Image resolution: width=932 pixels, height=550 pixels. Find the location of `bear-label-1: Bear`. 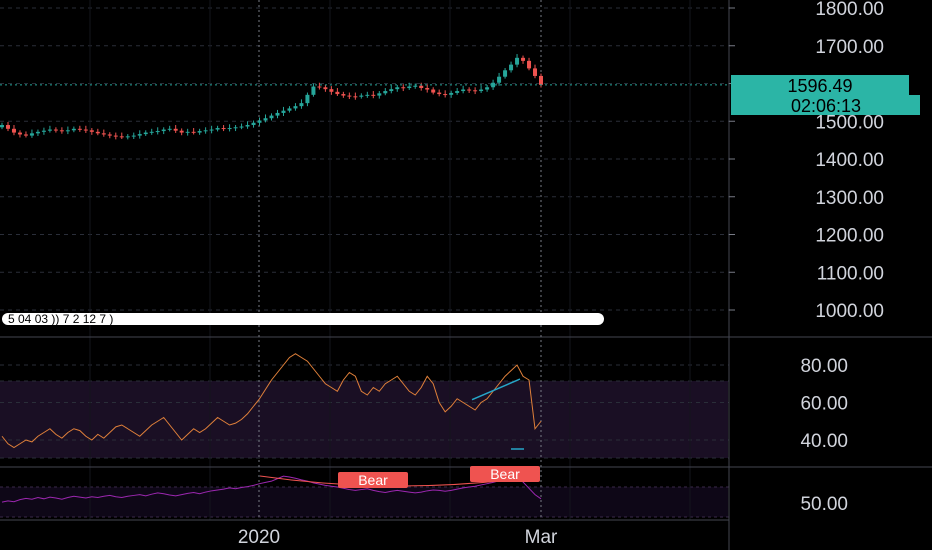

bear-label-1: Bear is located at coordinates (373, 480).